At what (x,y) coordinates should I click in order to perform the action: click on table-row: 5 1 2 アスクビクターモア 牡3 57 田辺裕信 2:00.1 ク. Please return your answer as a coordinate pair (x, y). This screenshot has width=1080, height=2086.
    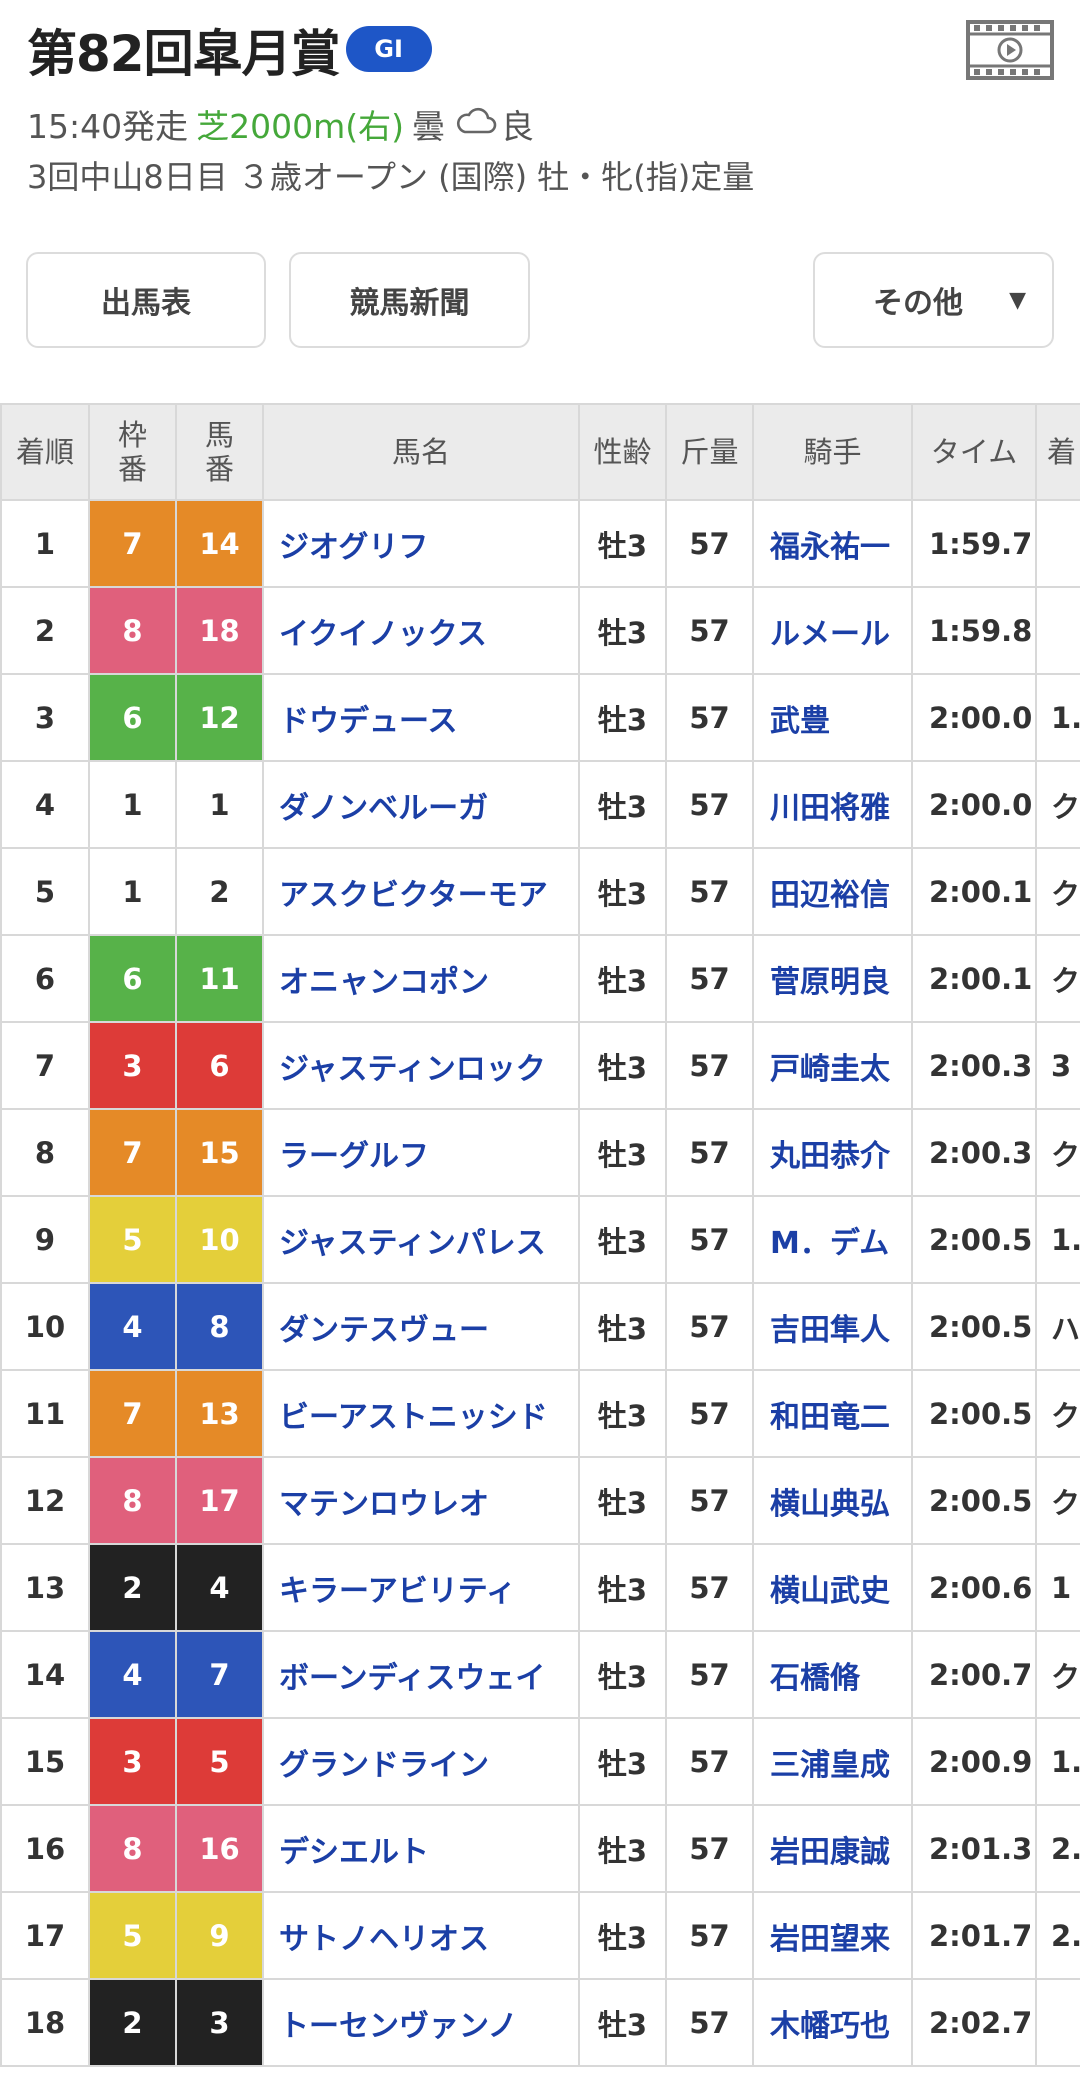
    Looking at the image, I should click on (540, 891).